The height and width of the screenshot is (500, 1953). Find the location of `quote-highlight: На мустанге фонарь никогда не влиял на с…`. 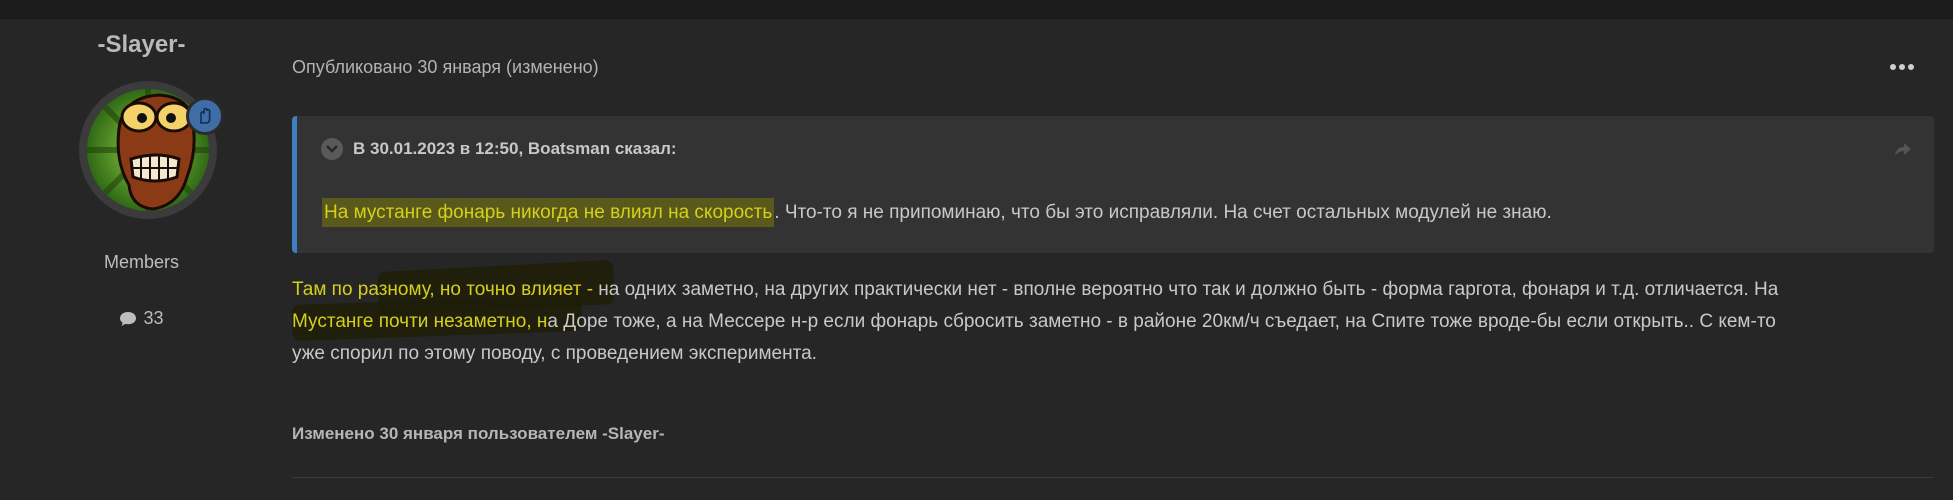

quote-highlight: На мустанге фонарь никогда не влиял на с… is located at coordinates (548, 212).